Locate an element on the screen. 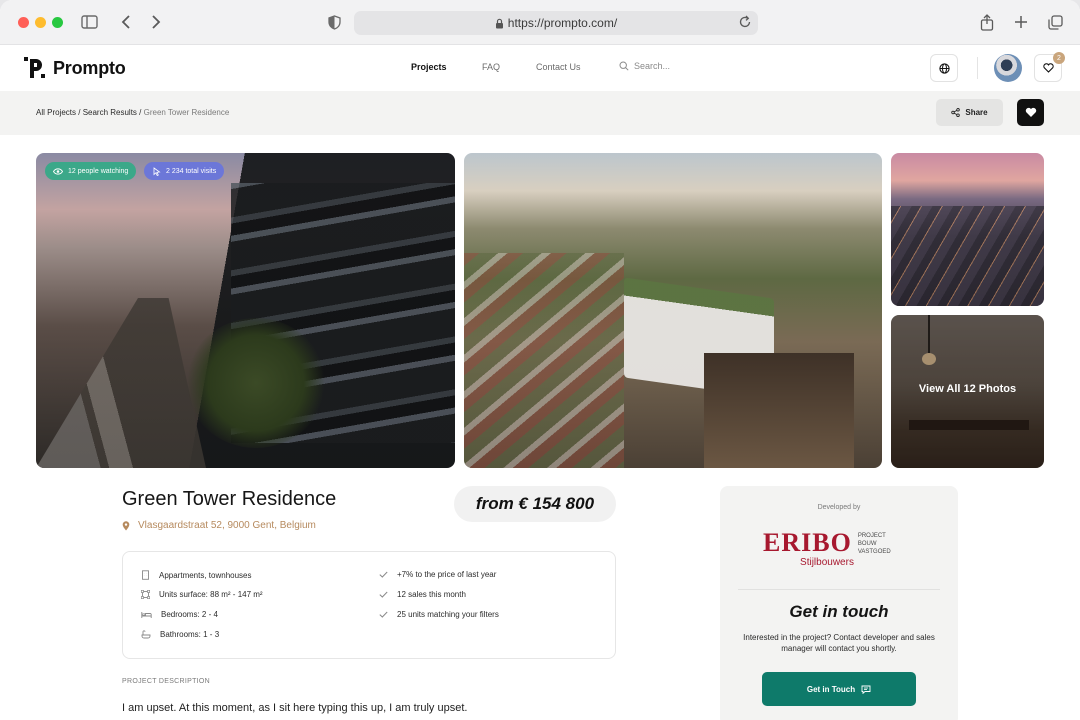 The height and width of the screenshot is (720, 1080). feature-surface: Units surface: 88 m² - 147 m² is located at coordinates (202, 594).